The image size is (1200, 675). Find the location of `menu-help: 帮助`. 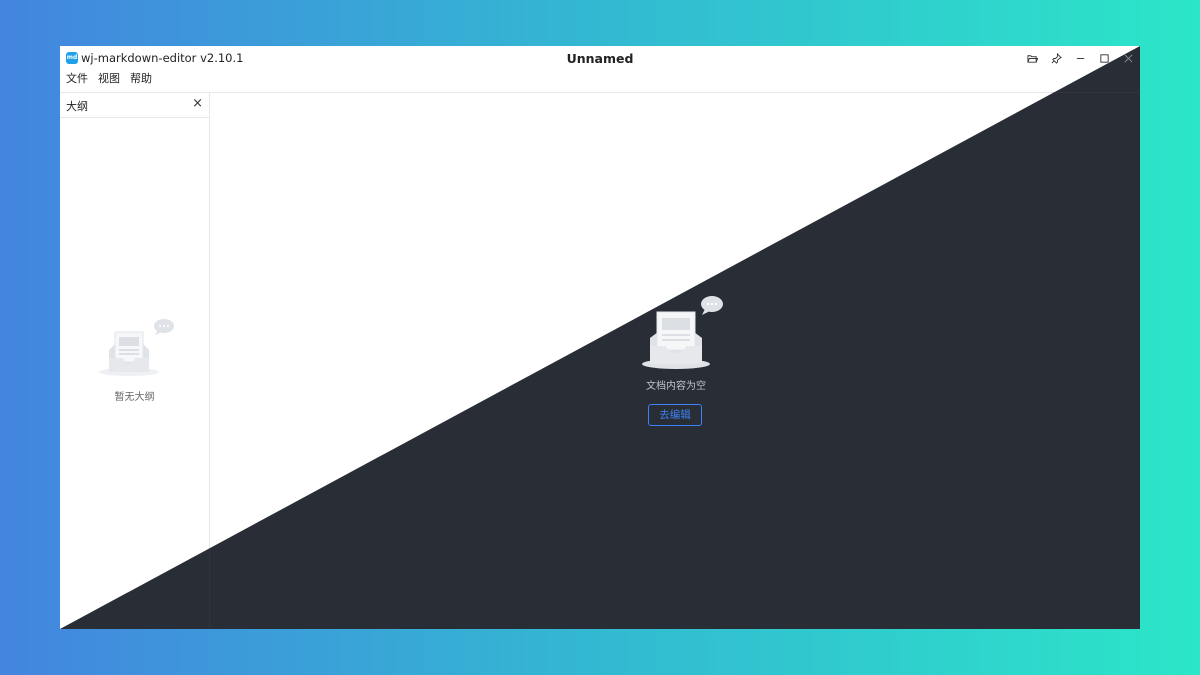

menu-help: 帮助 is located at coordinates (141, 81).